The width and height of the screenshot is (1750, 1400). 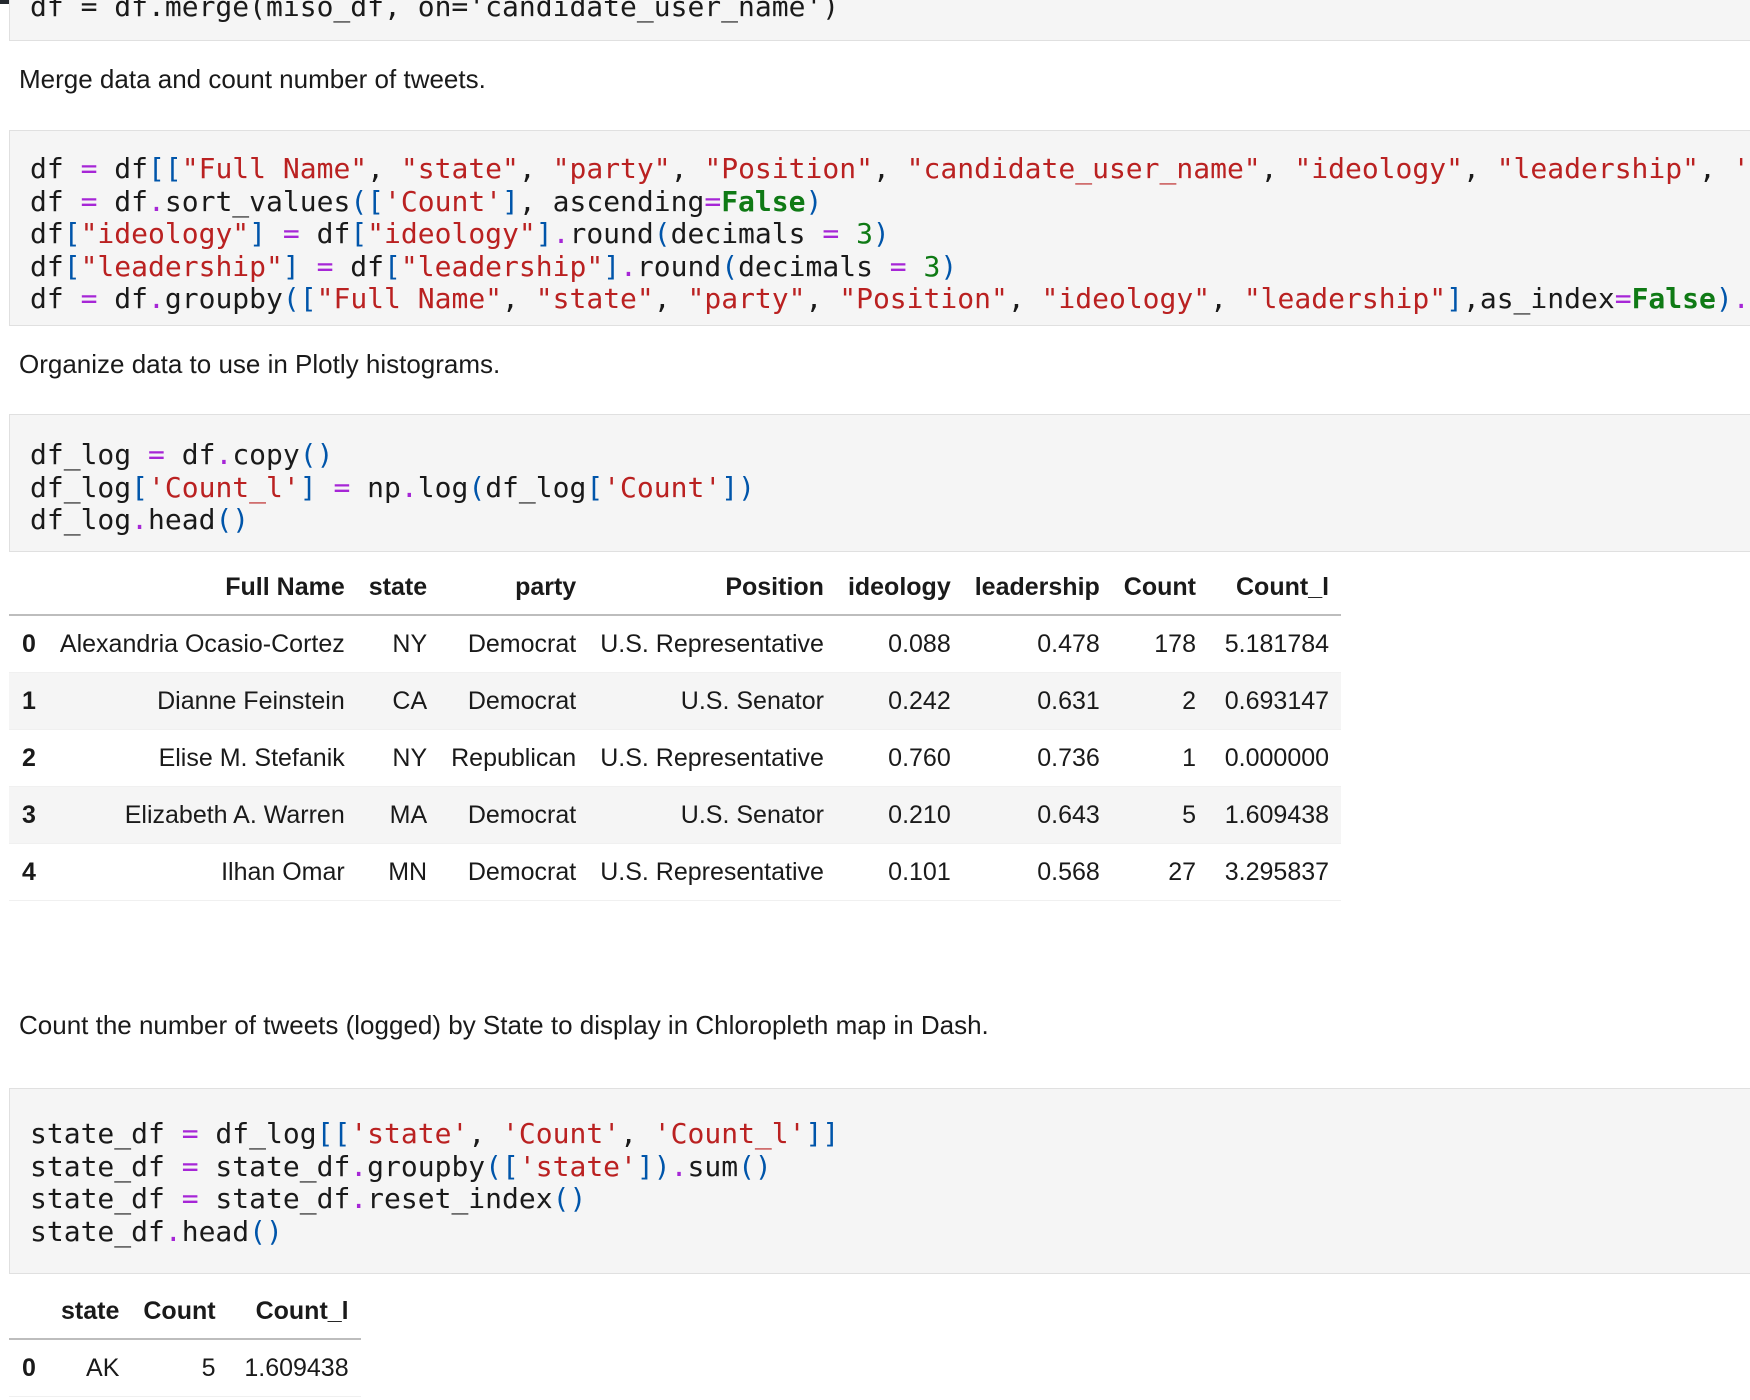 I want to click on cell-count: 178, so click(x=1175, y=643).